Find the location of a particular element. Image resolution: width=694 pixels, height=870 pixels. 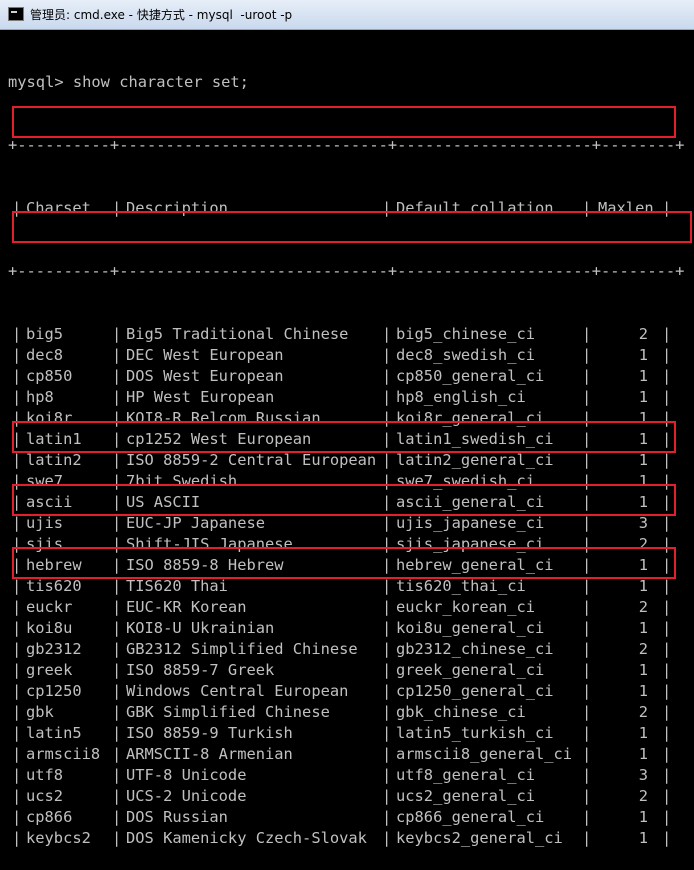

cell-collation: euckr_korean_ci is located at coordinates (465, 607).